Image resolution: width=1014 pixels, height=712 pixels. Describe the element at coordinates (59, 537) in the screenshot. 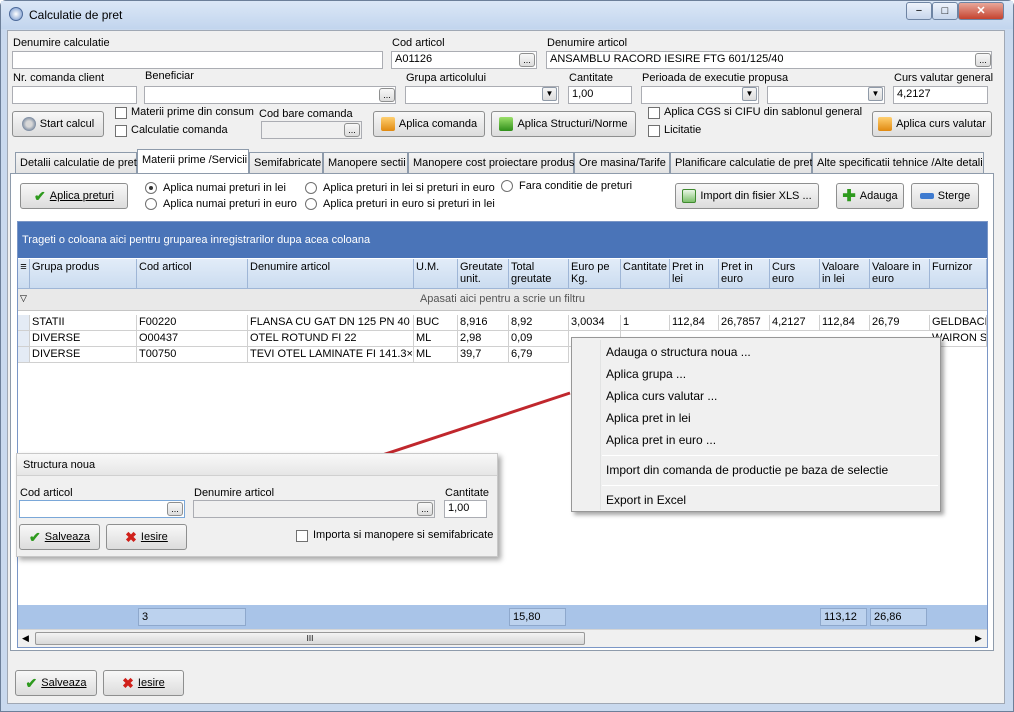

I see `popup-salveaza-button: ✔ Salveaza` at that location.